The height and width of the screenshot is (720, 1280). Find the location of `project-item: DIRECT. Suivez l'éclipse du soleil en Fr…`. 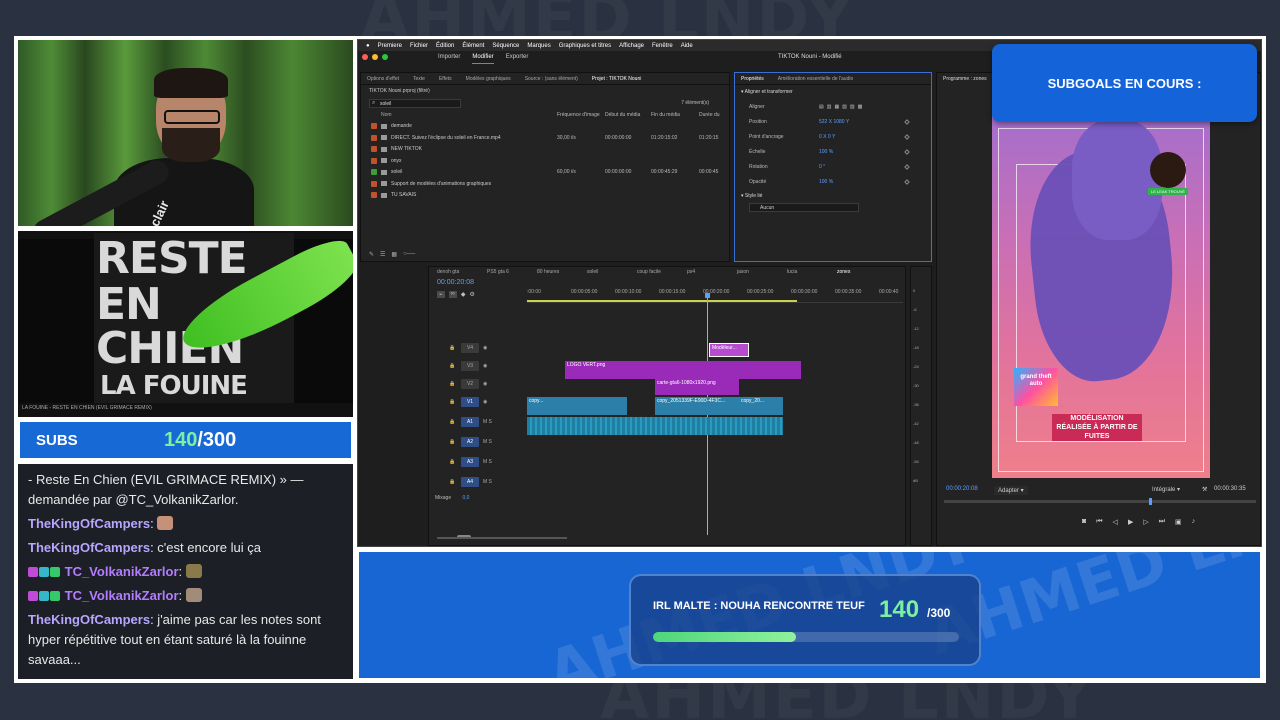

project-item: DIRECT. Suivez l'éclipse du soleil en Fr… is located at coordinates (545, 138).